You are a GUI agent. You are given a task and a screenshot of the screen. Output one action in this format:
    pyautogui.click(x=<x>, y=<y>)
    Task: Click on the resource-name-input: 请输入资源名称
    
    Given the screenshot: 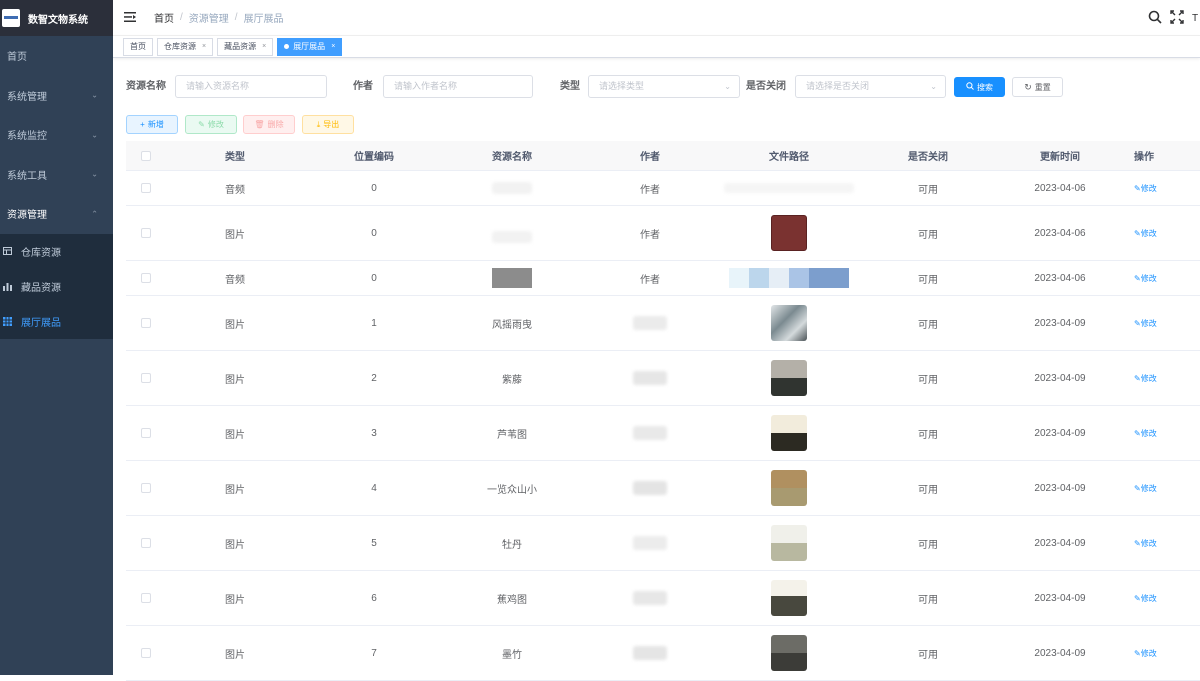 What is the action you would take?
    pyautogui.click(x=251, y=86)
    